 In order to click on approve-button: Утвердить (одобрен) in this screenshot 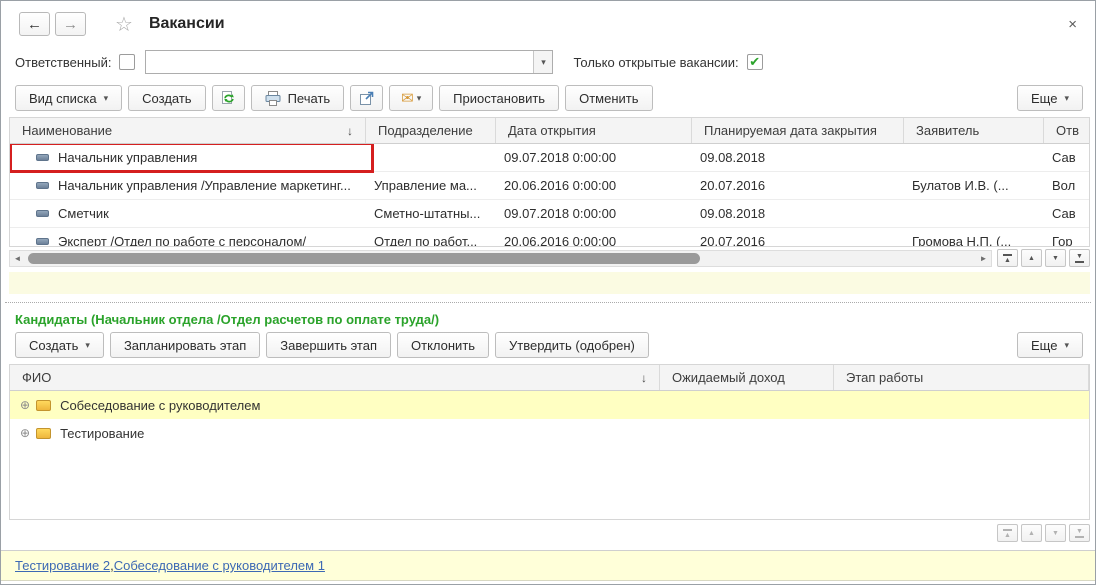, I will do `click(572, 345)`.